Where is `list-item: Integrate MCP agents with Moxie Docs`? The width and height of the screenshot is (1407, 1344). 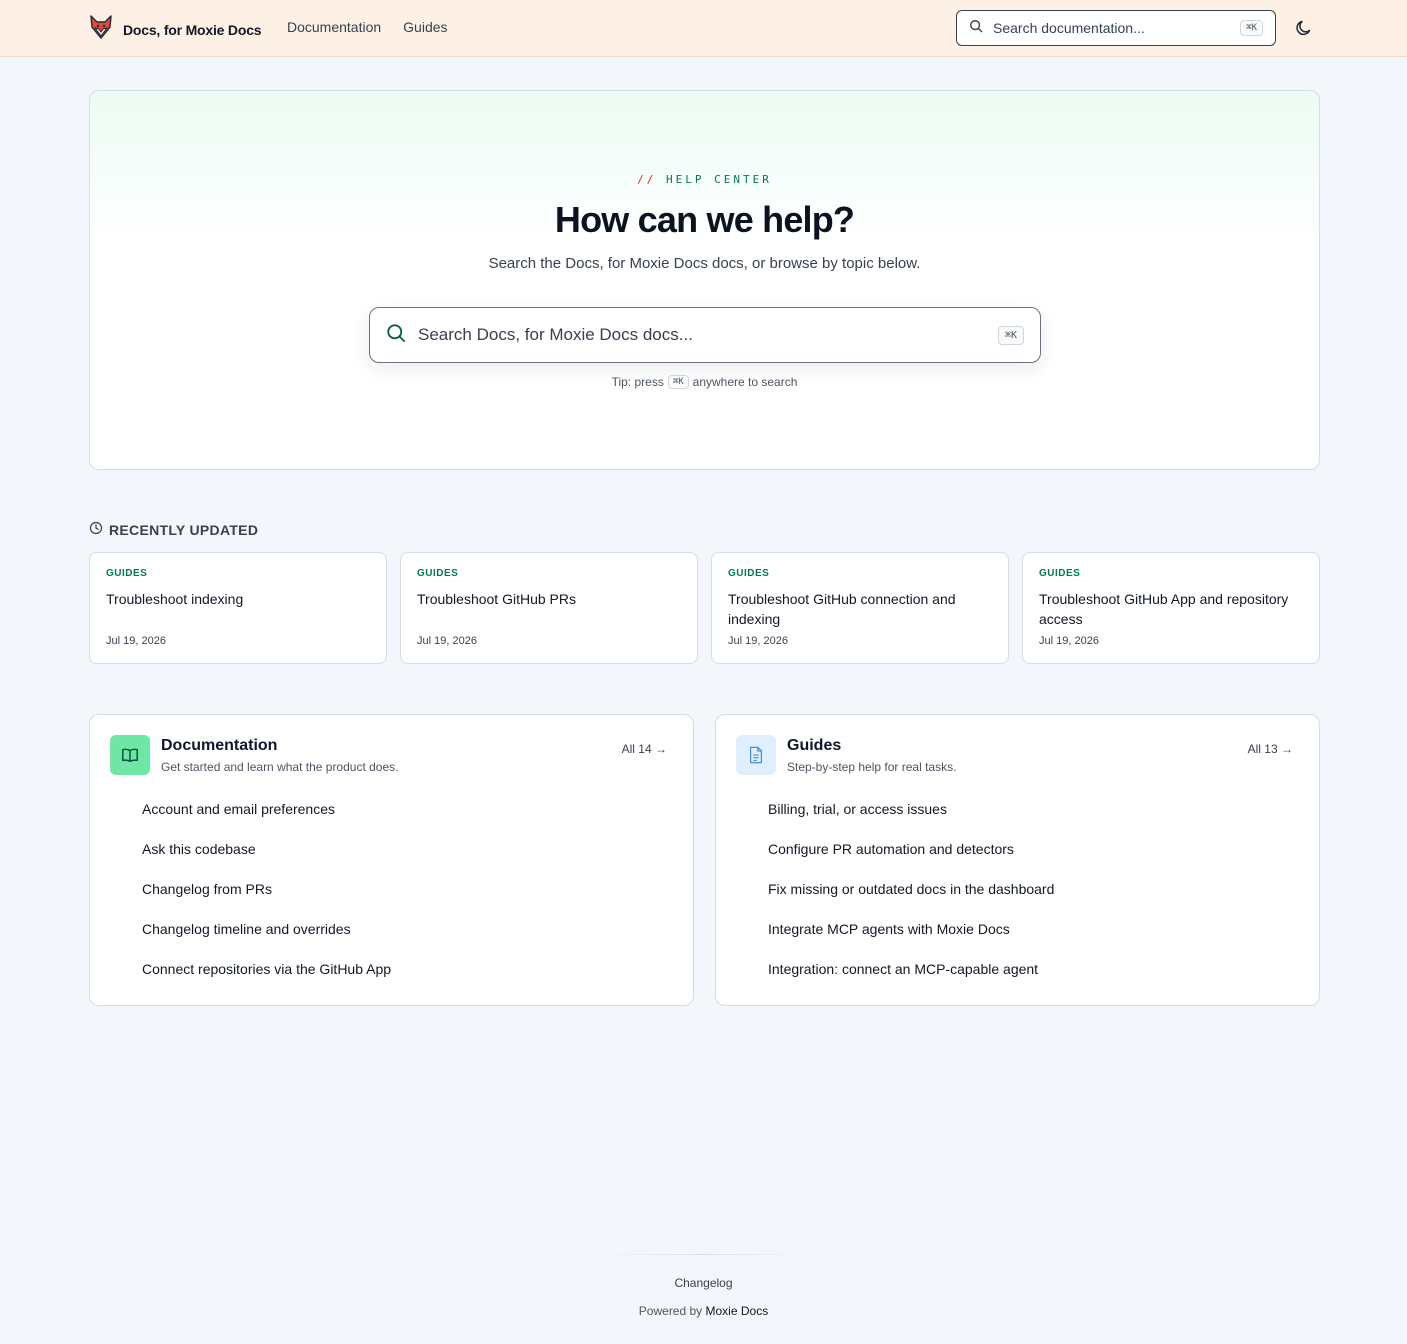 list-item: Integrate MCP agents with Moxie Docs is located at coordinates (911, 939).